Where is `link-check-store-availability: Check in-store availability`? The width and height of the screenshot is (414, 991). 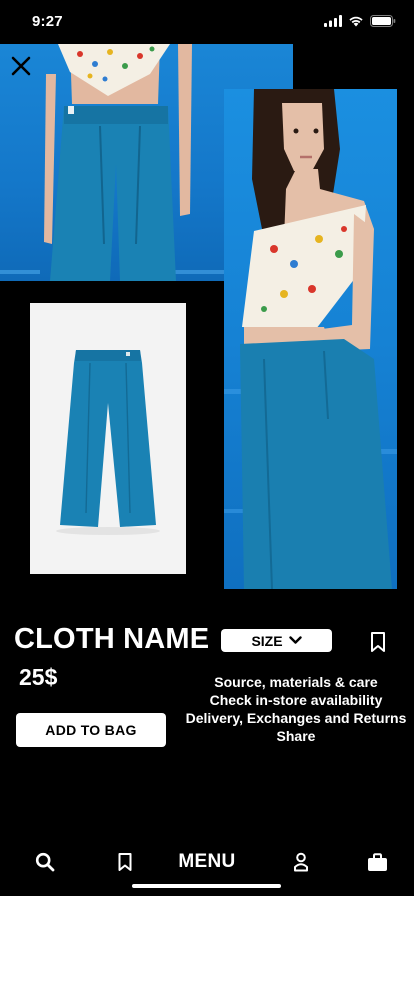 link-check-store-availability: Check in-store availability is located at coordinates (296, 700).